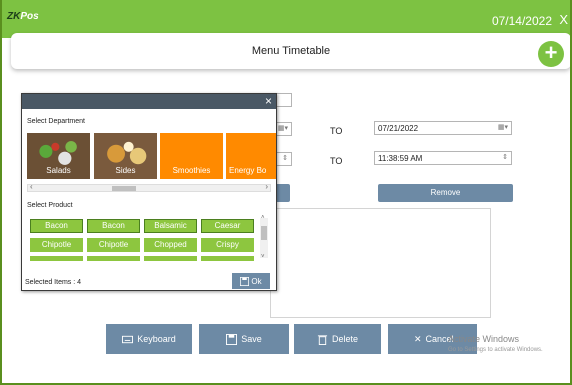  I want to click on save-label: Save, so click(251, 339).